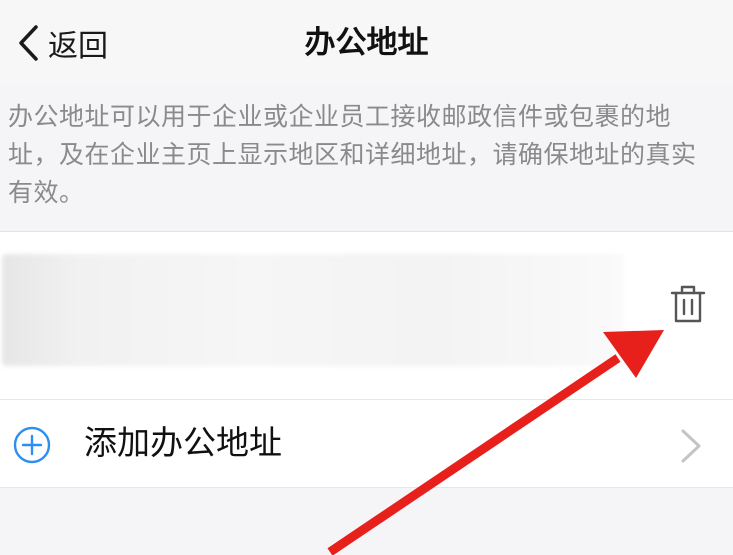  I want to click on divider, so click(366, 487).